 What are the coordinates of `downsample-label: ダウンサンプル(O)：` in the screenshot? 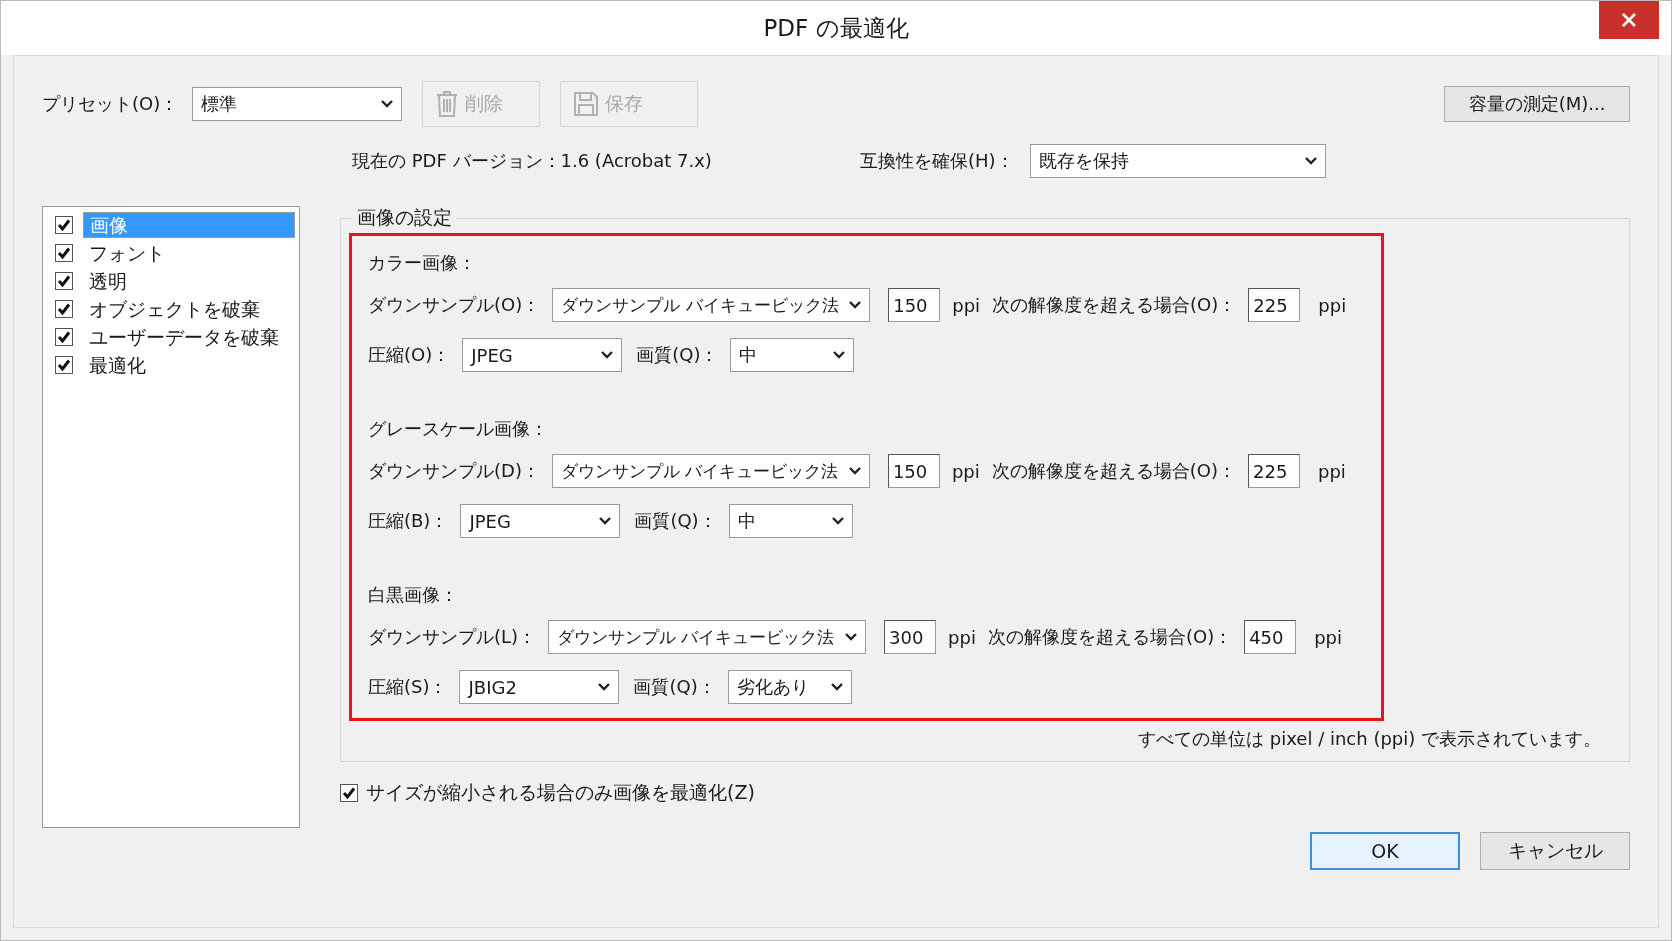 It's located at (454, 305).